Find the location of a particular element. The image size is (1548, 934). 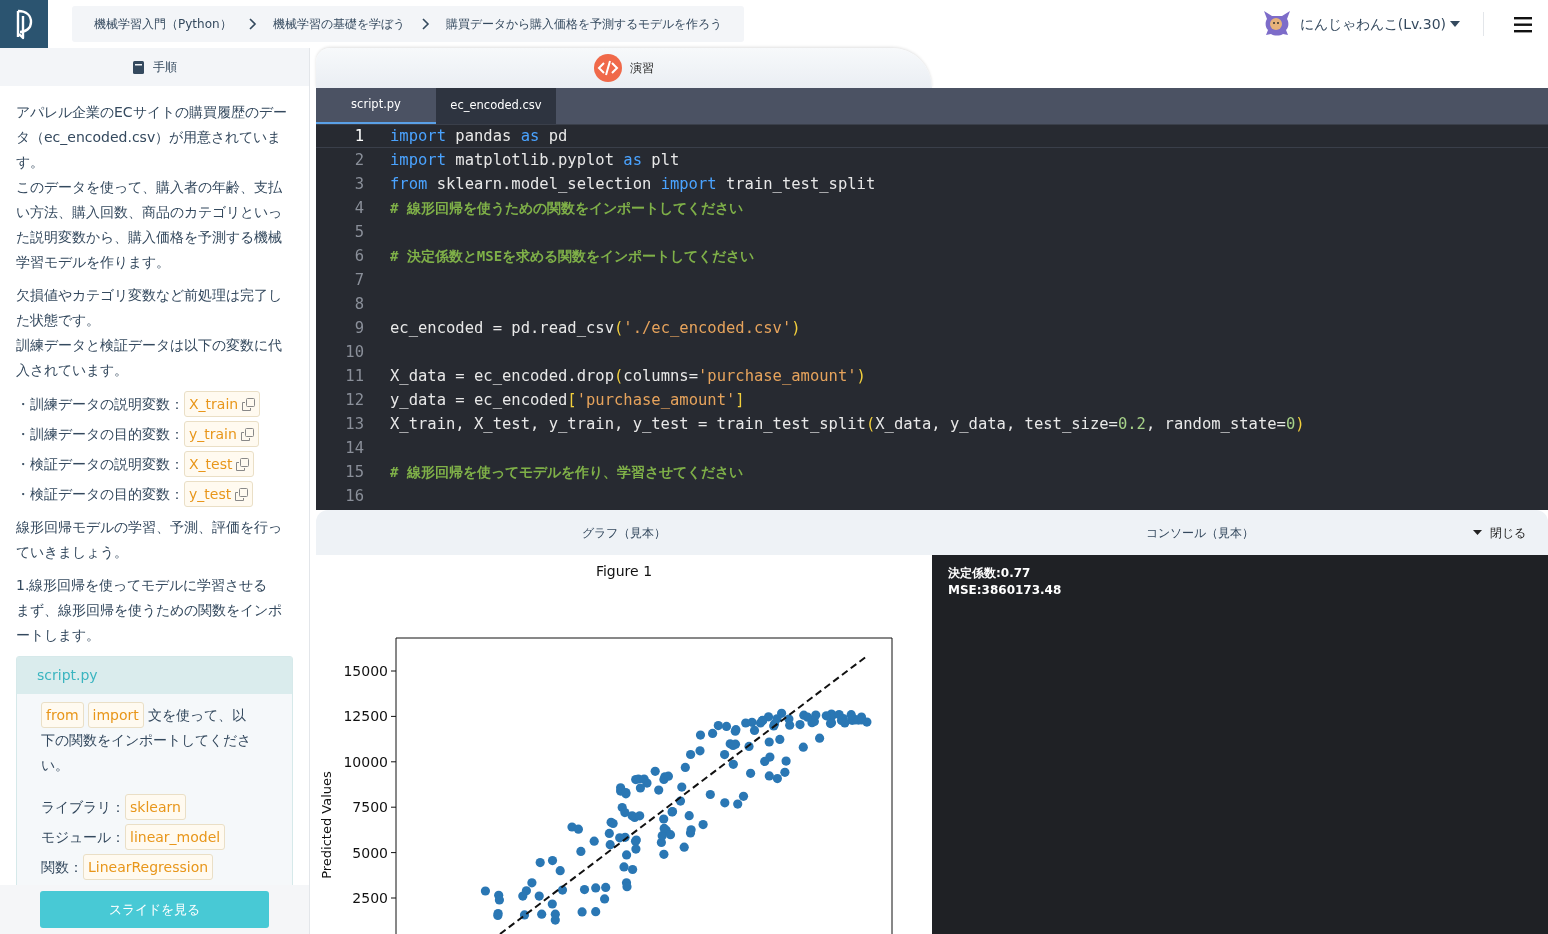

line-number: 7 is located at coordinates (358, 280).